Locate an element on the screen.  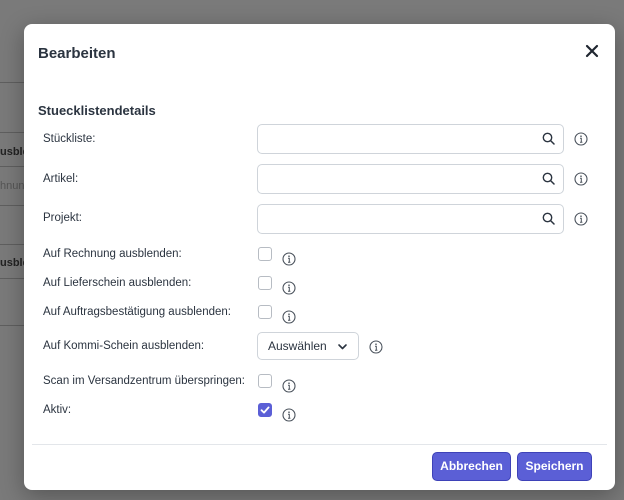
close-icon is located at coordinates (592, 51).